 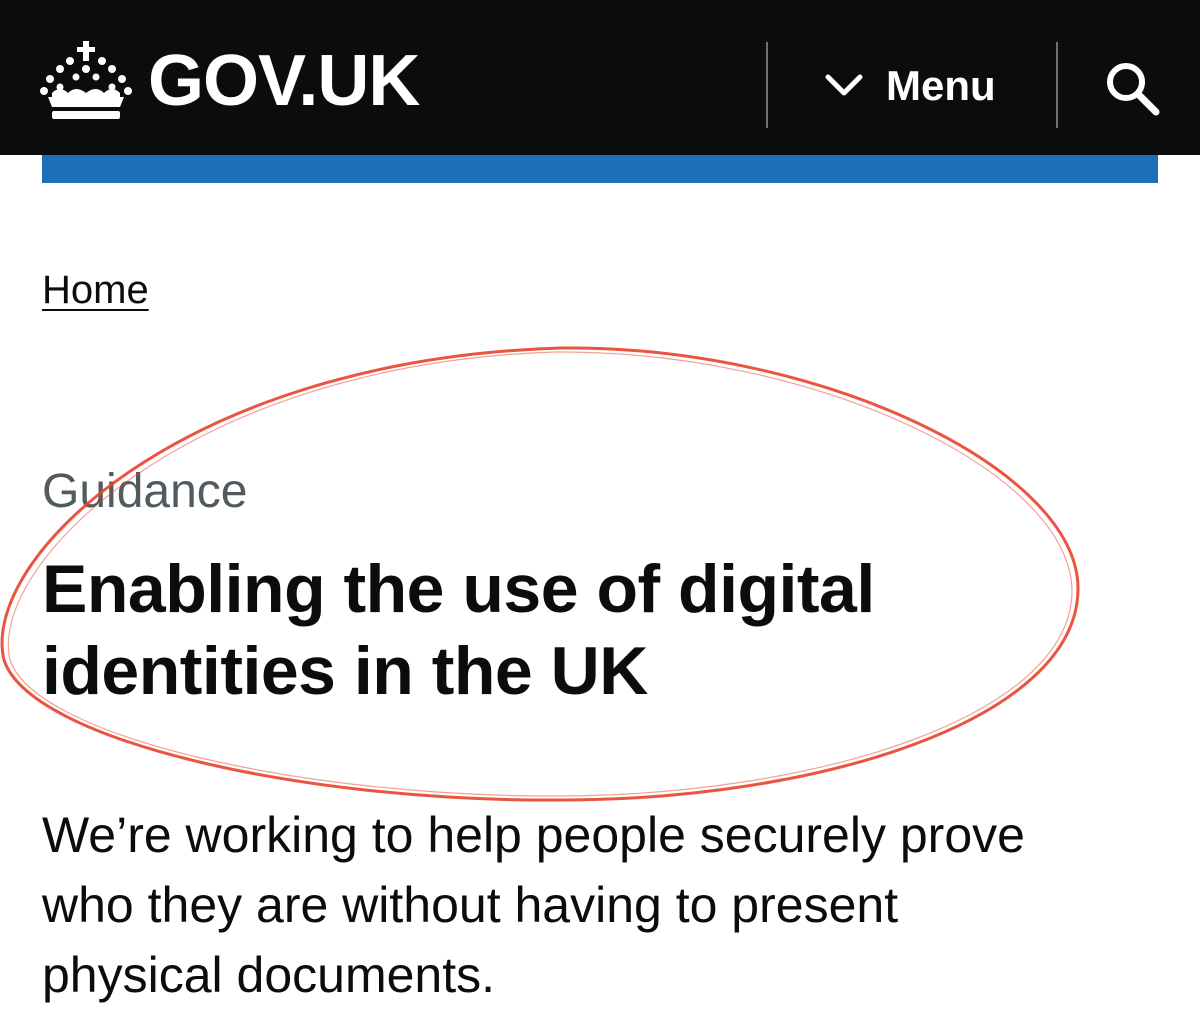 I want to click on logo-text: GOV.UK, so click(x=284, y=81).